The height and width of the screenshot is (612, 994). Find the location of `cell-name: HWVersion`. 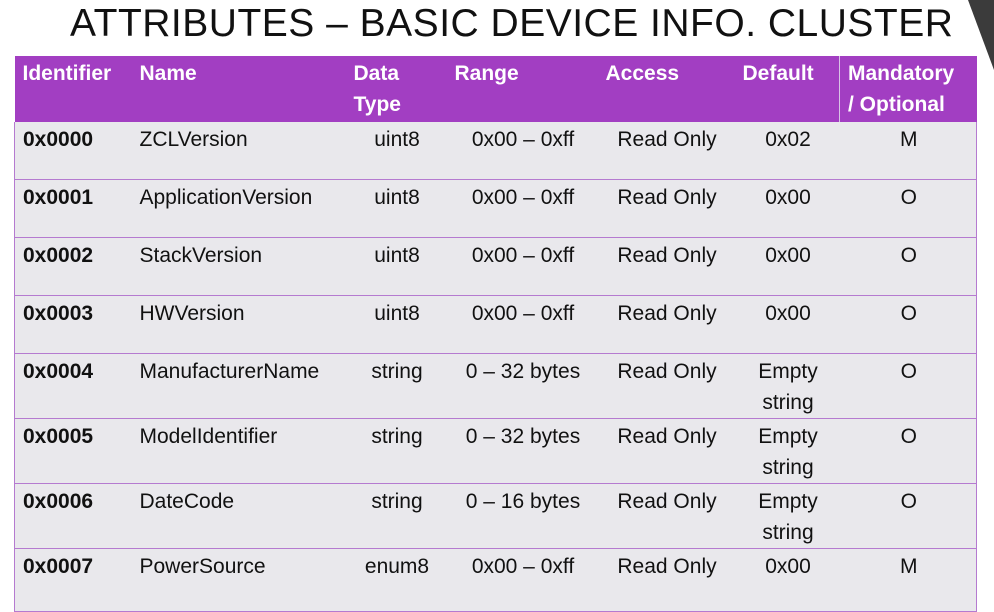

cell-name: HWVersion is located at coordinates (238, 324).